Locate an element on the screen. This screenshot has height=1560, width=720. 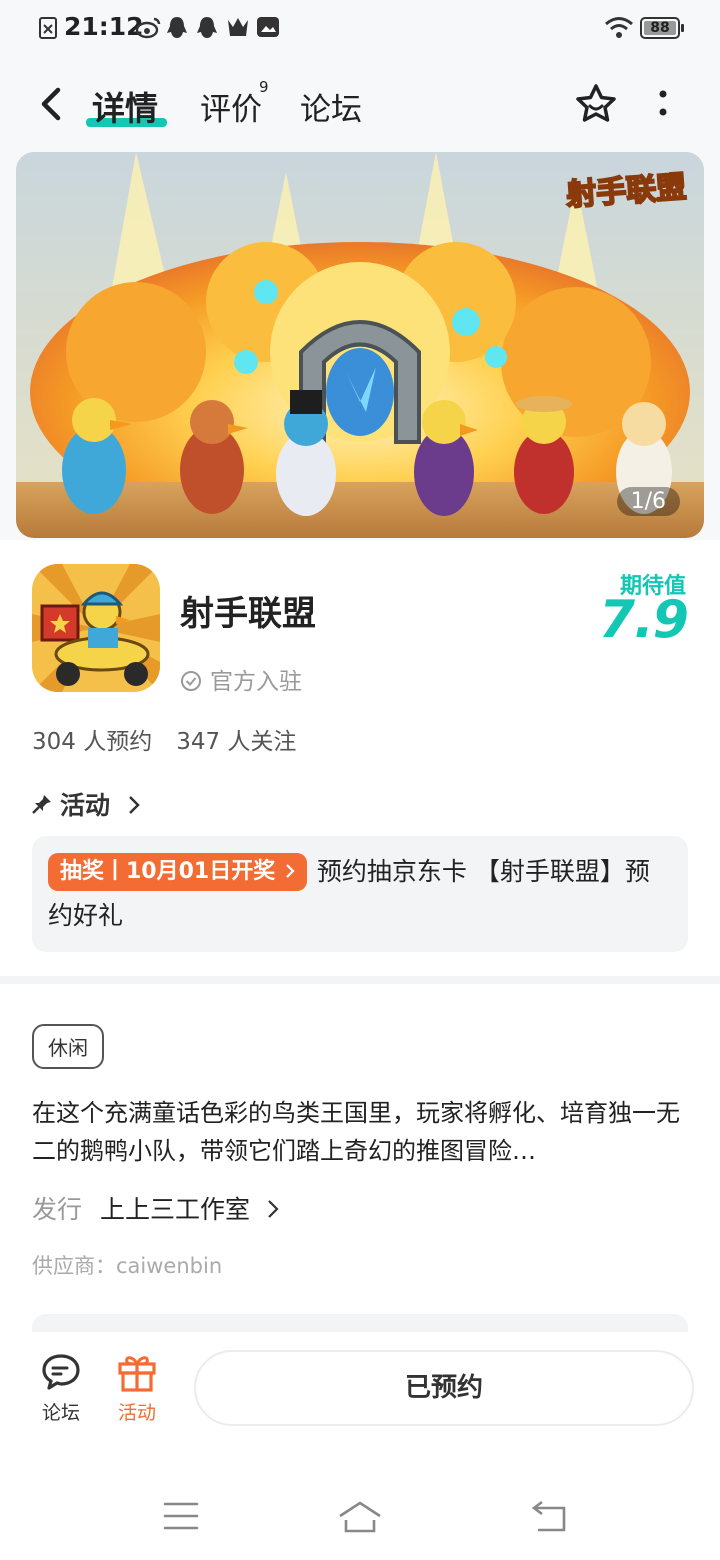
activity-button-label: 活动 is located at coordinates (136, 1413).